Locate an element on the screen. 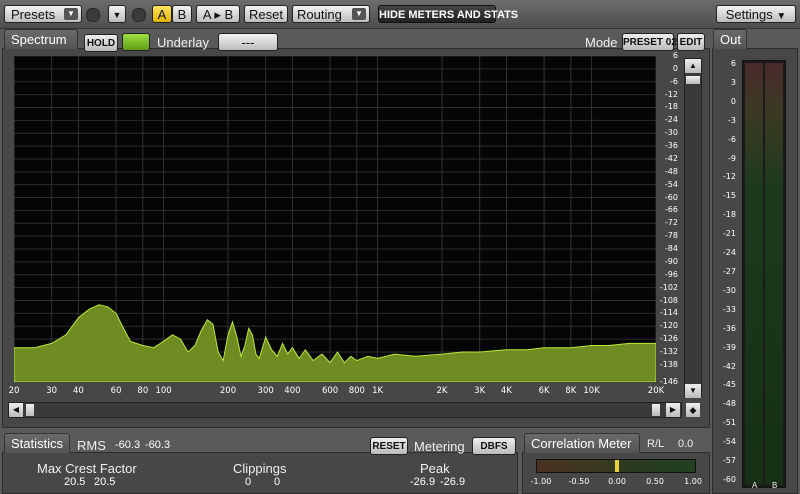 Image resolution: width=800 pixels, height=494 pixels. tab-out: Out is located at coordinates (730, 39).